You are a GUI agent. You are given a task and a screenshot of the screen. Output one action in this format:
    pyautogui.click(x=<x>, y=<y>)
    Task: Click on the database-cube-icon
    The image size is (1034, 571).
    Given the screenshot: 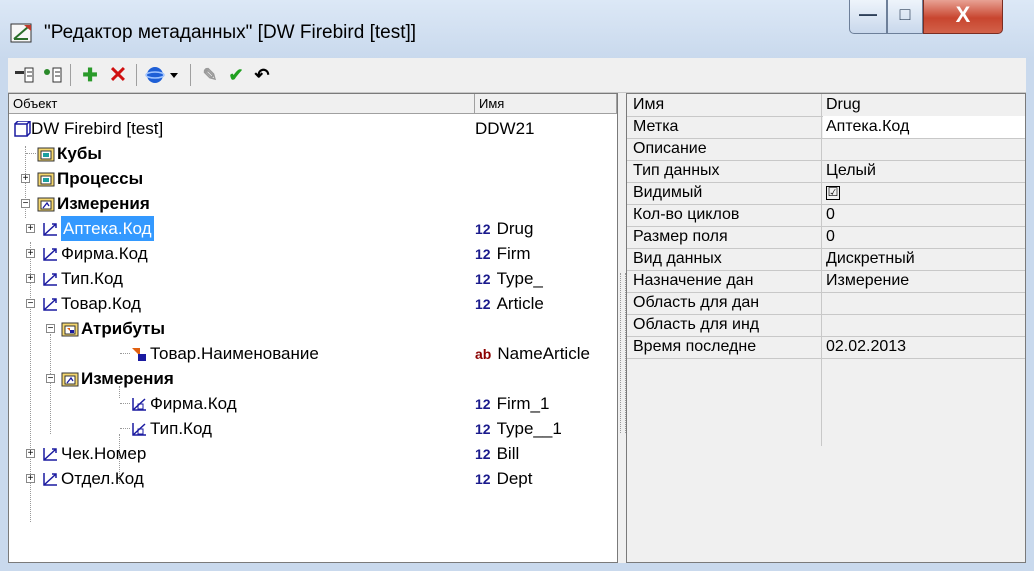 What is the action you would take?
    pyautogui.click(x=22, y=129)
    